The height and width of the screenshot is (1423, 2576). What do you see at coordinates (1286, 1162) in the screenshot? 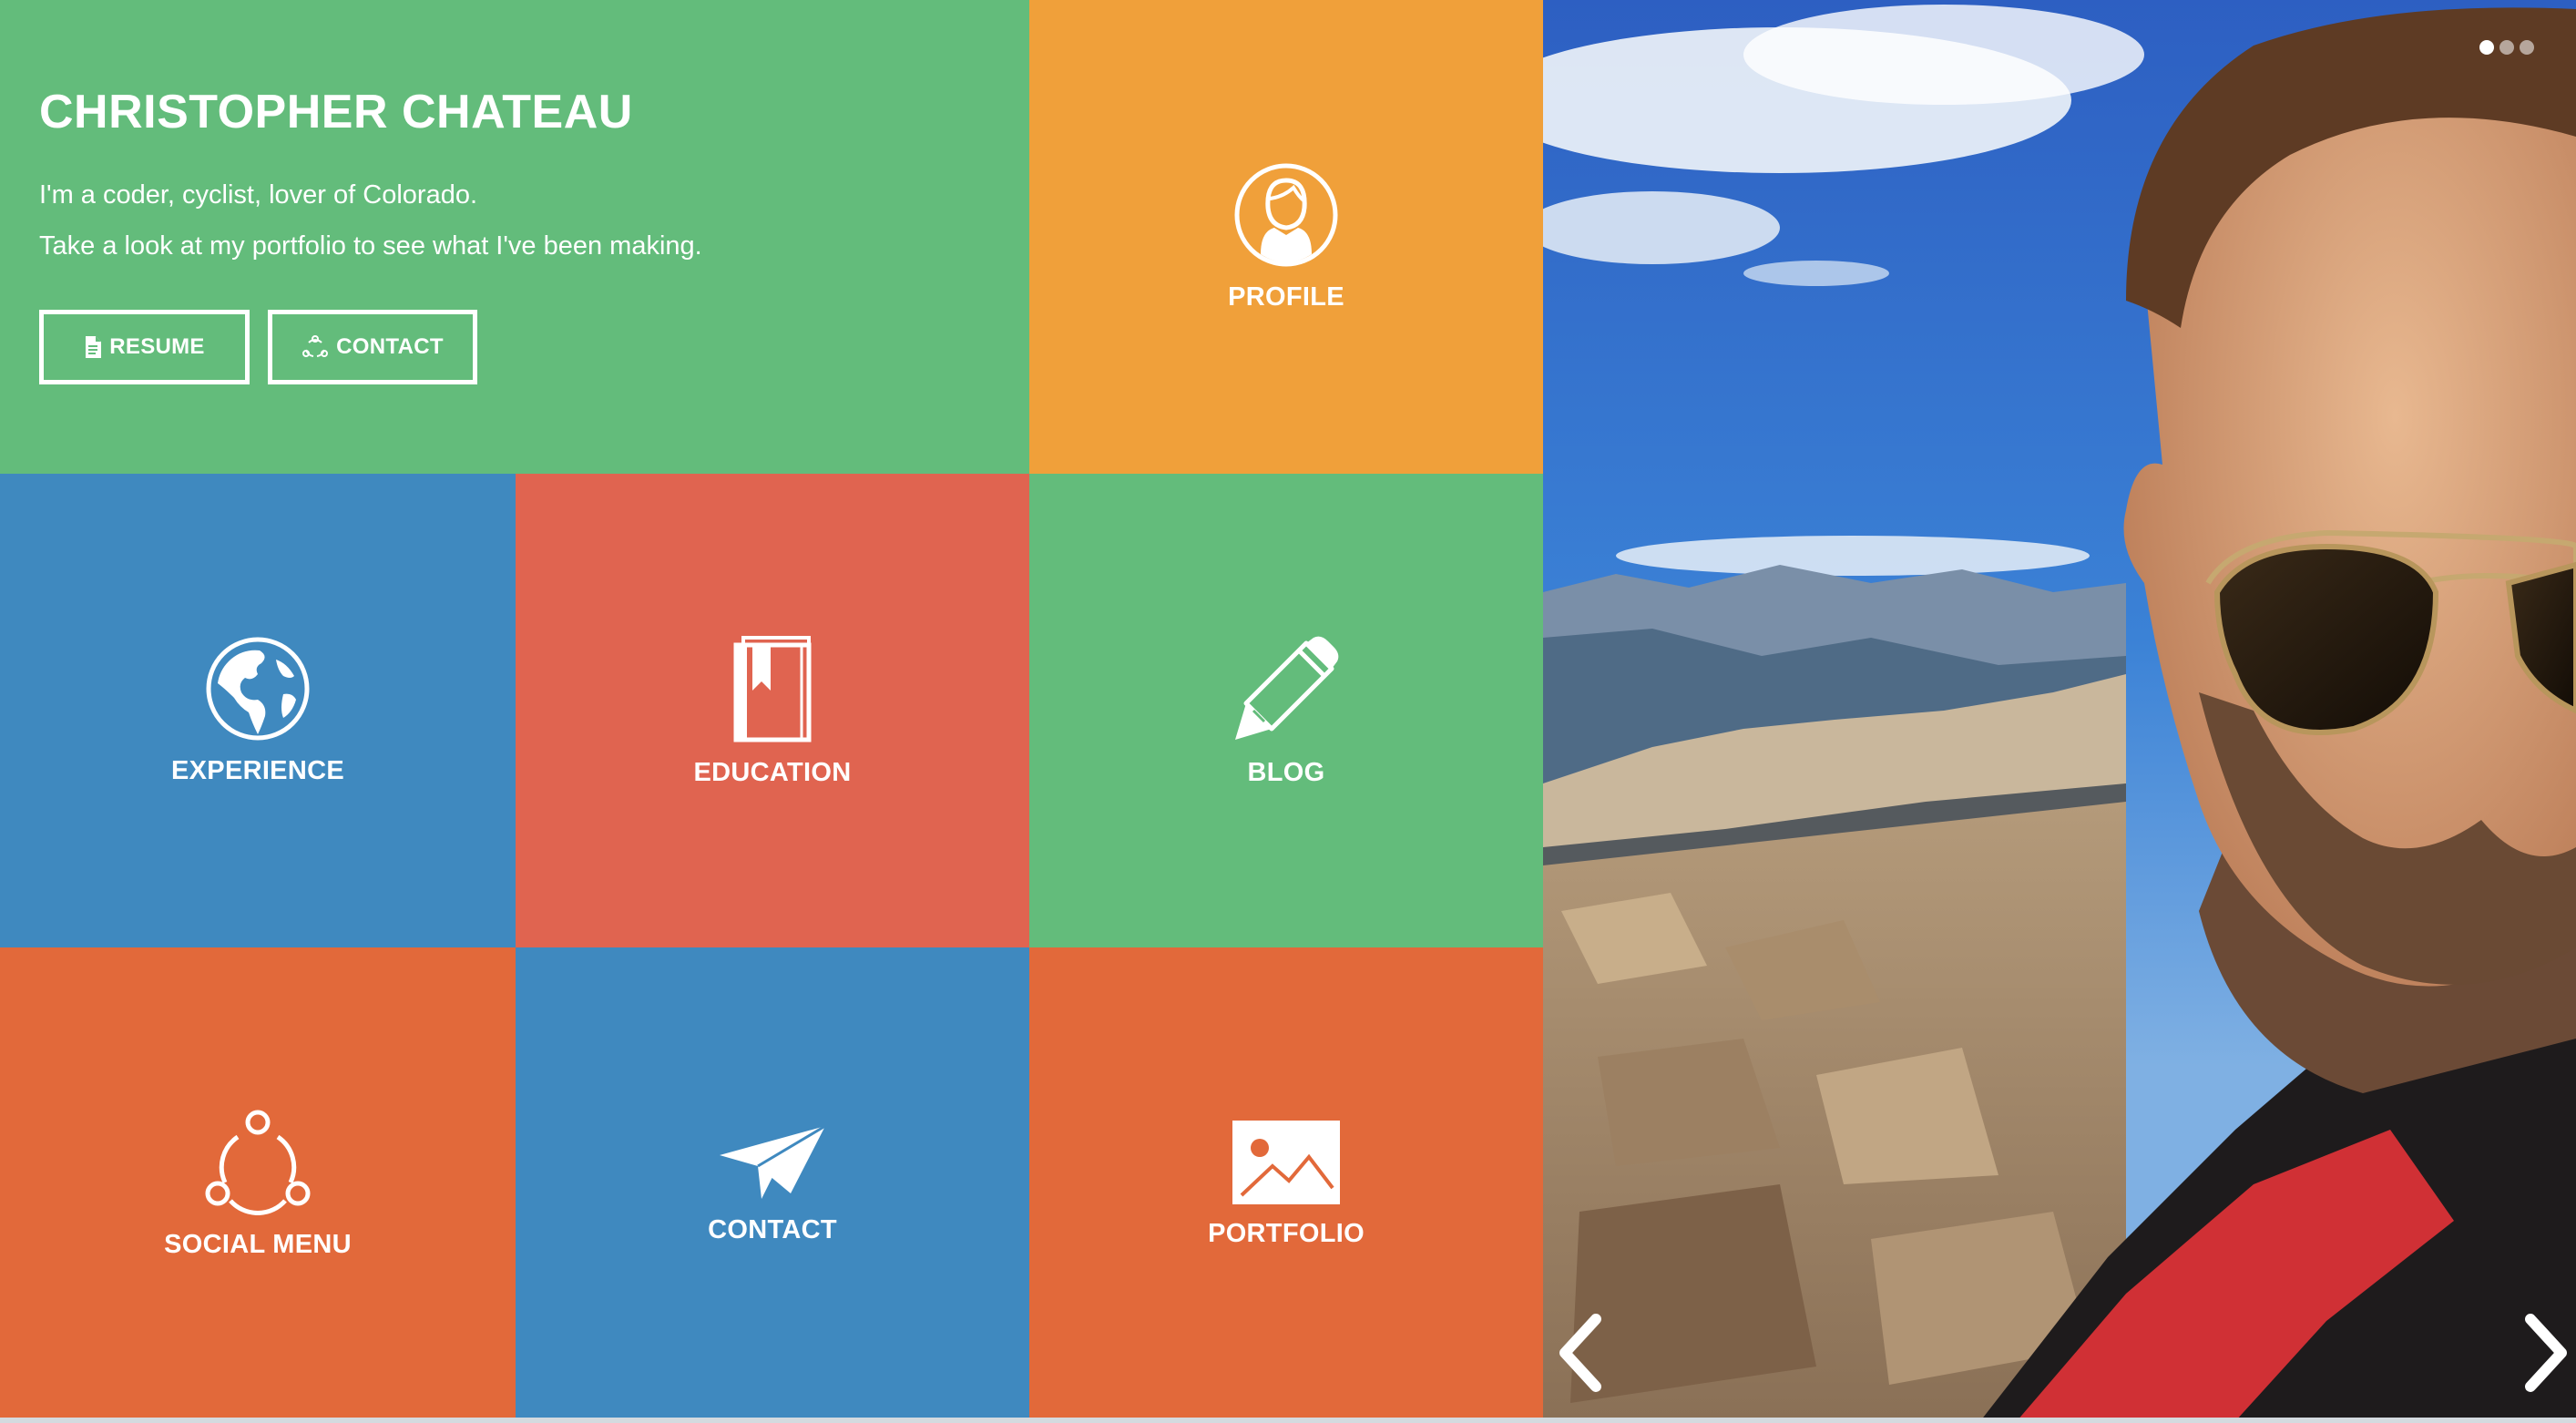
I see `image-icon` at bounding box center [1286, 1162].